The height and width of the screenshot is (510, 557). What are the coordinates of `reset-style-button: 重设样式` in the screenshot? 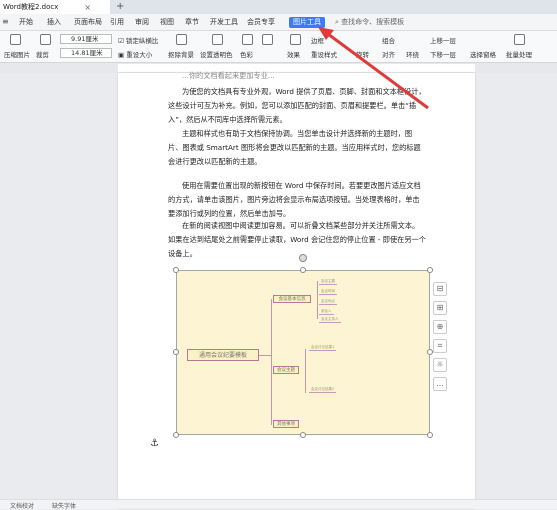 It's located at (324, 54).